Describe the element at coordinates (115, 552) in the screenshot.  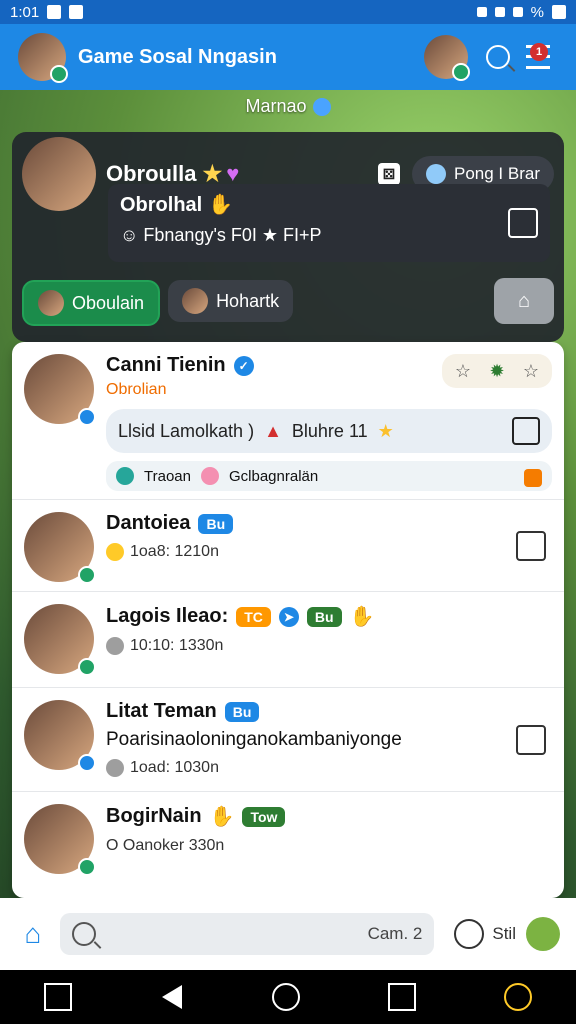
I see `emoji-icon` at that location.